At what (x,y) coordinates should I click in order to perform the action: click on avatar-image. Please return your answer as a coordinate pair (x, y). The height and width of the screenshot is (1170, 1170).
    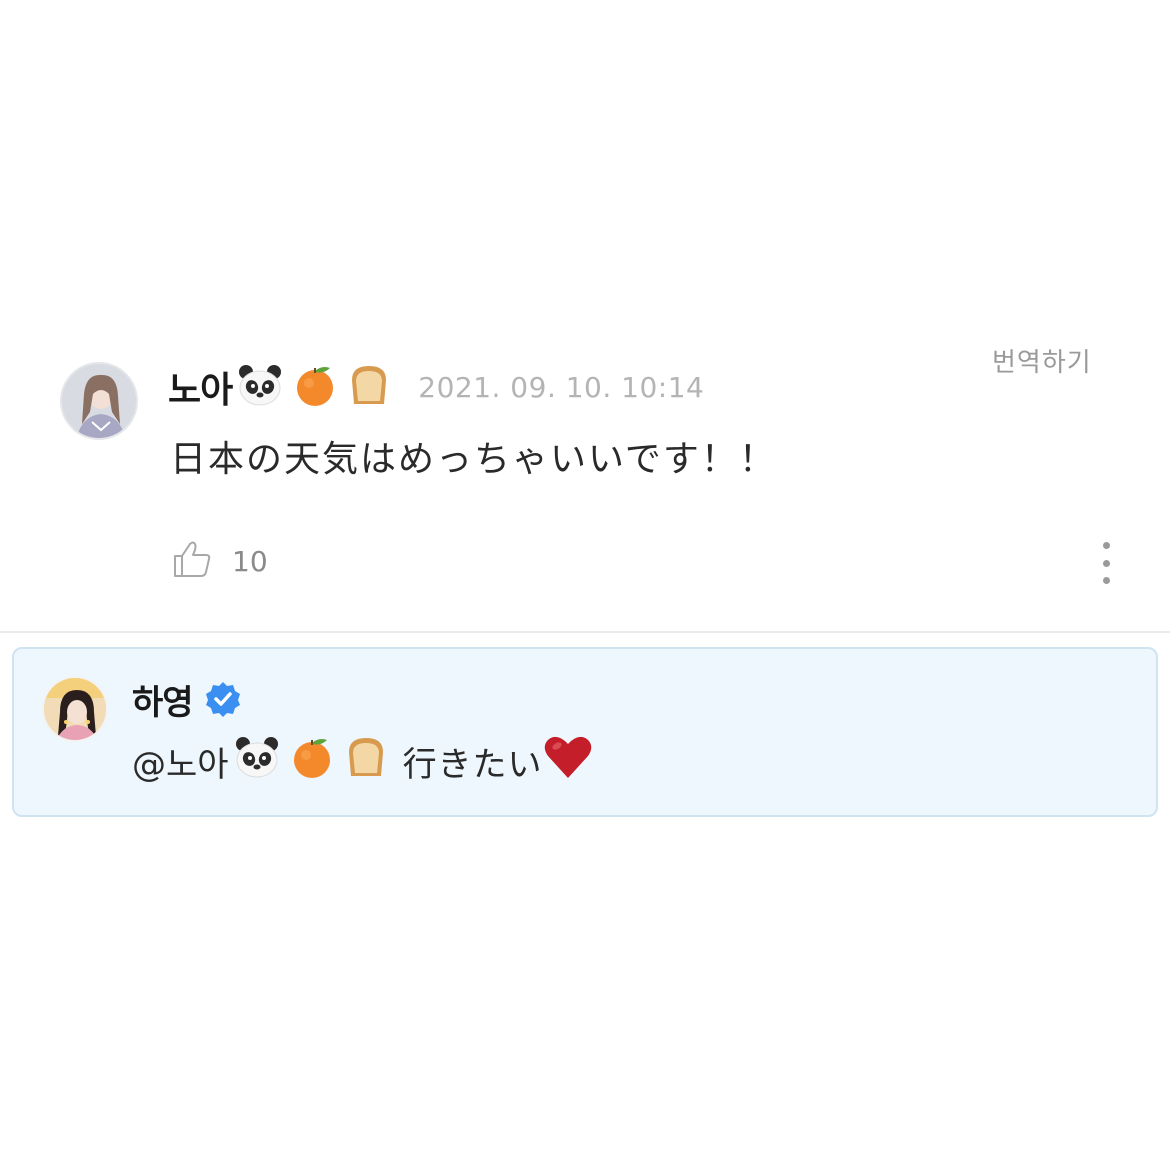
    Looking at the image, I should click on (99, 401).